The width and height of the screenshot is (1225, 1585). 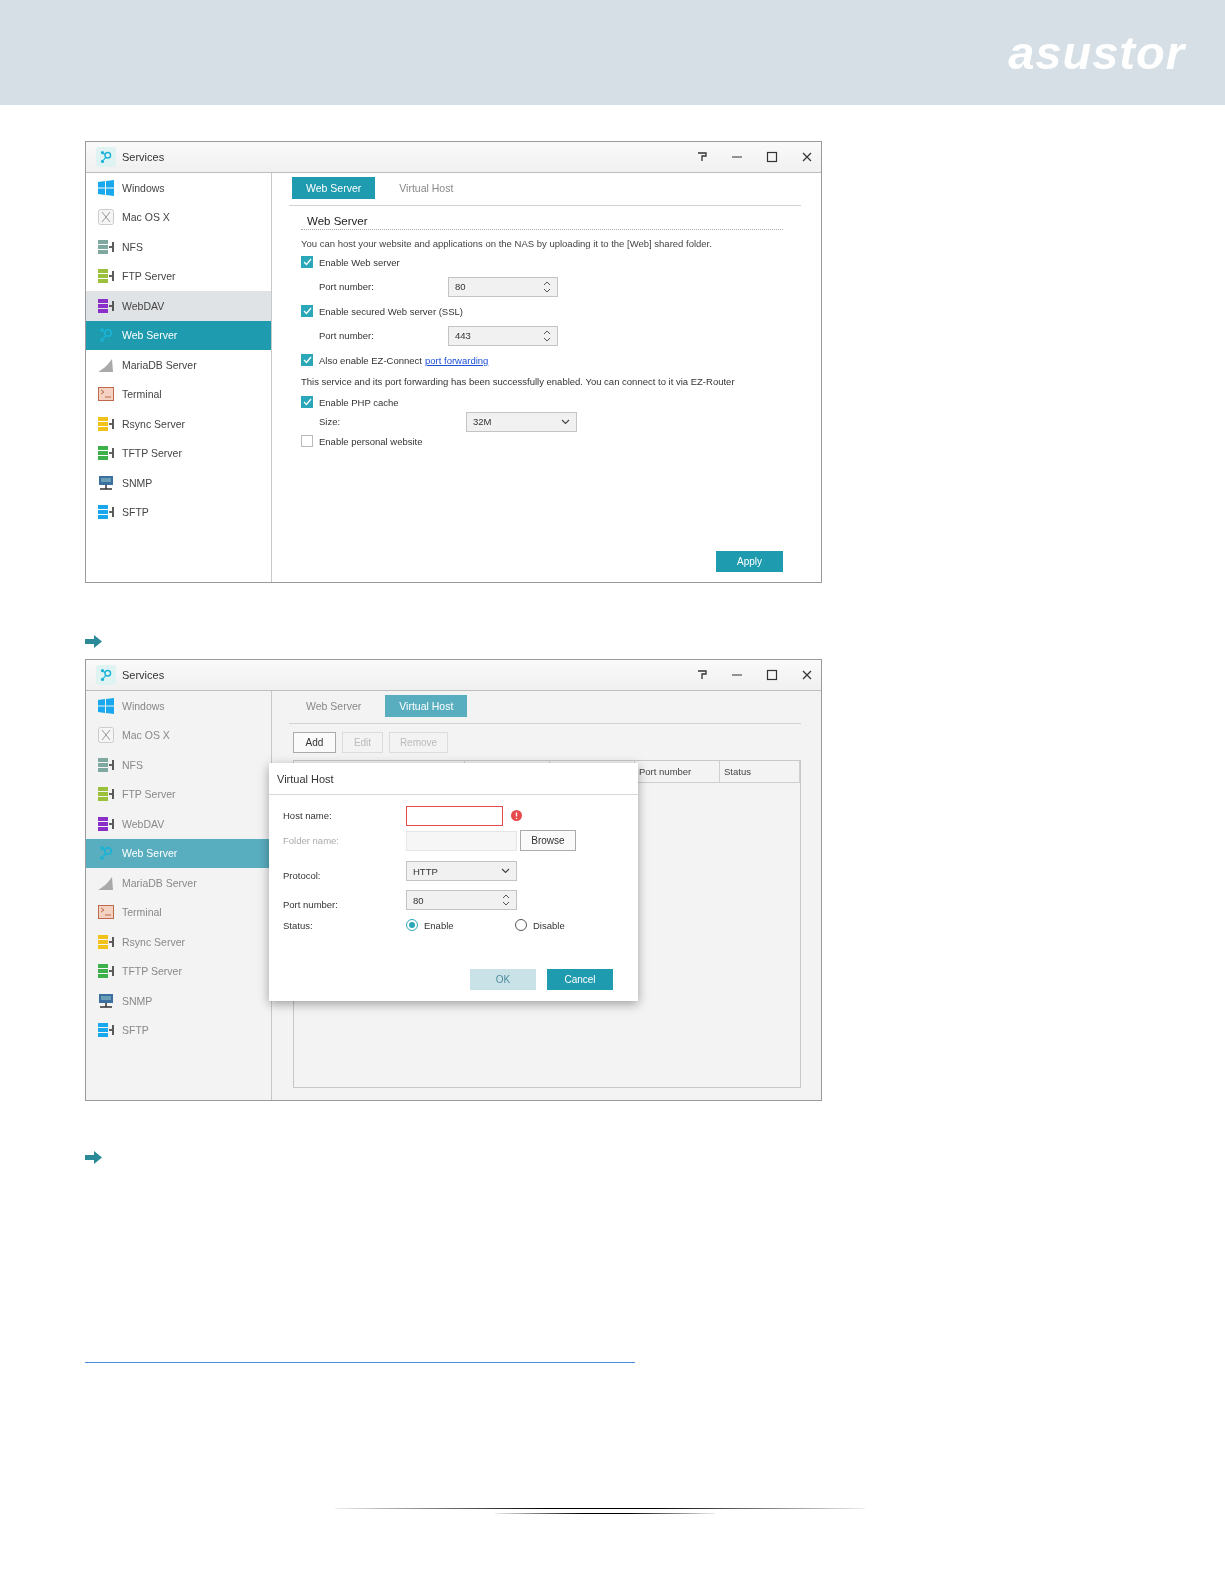 What do you see at coordinates (298, 925) in the screenshot?
I see `field-label: Status:` at bounding box center [298, 925].